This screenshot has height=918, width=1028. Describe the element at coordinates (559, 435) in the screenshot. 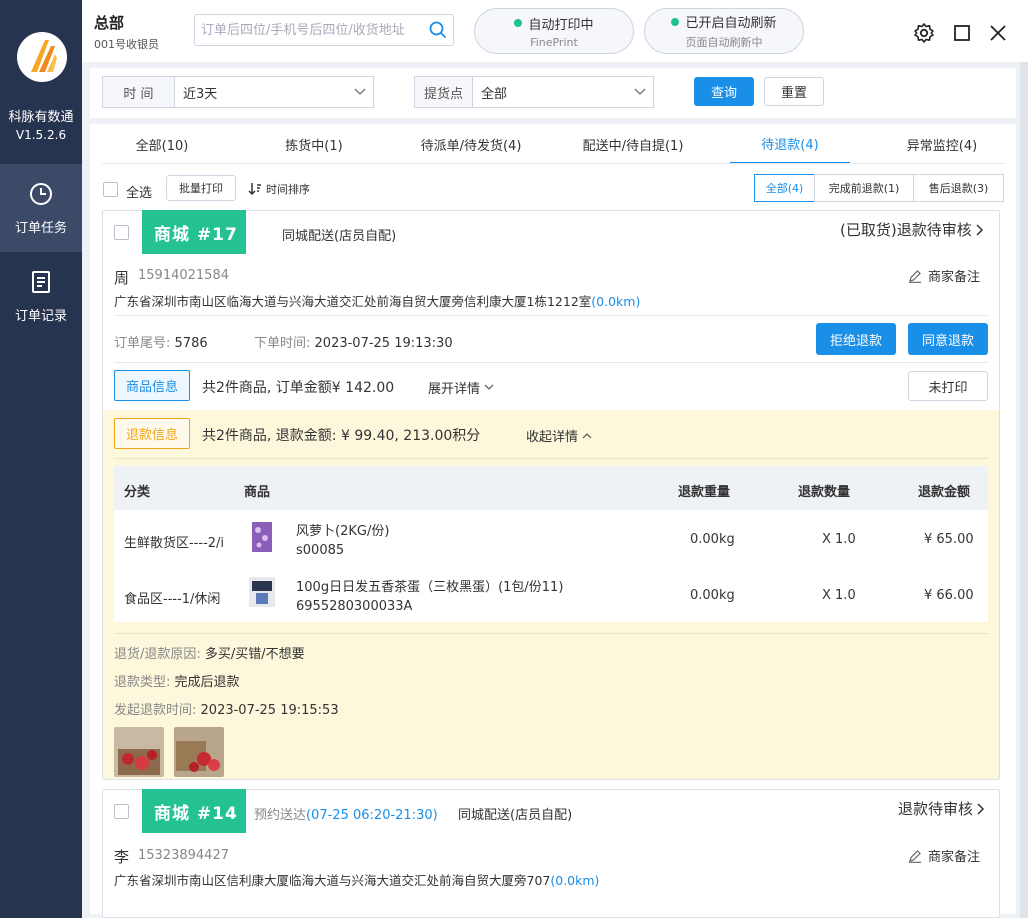

I see `collapse-details-button: 收起详情` at that location.